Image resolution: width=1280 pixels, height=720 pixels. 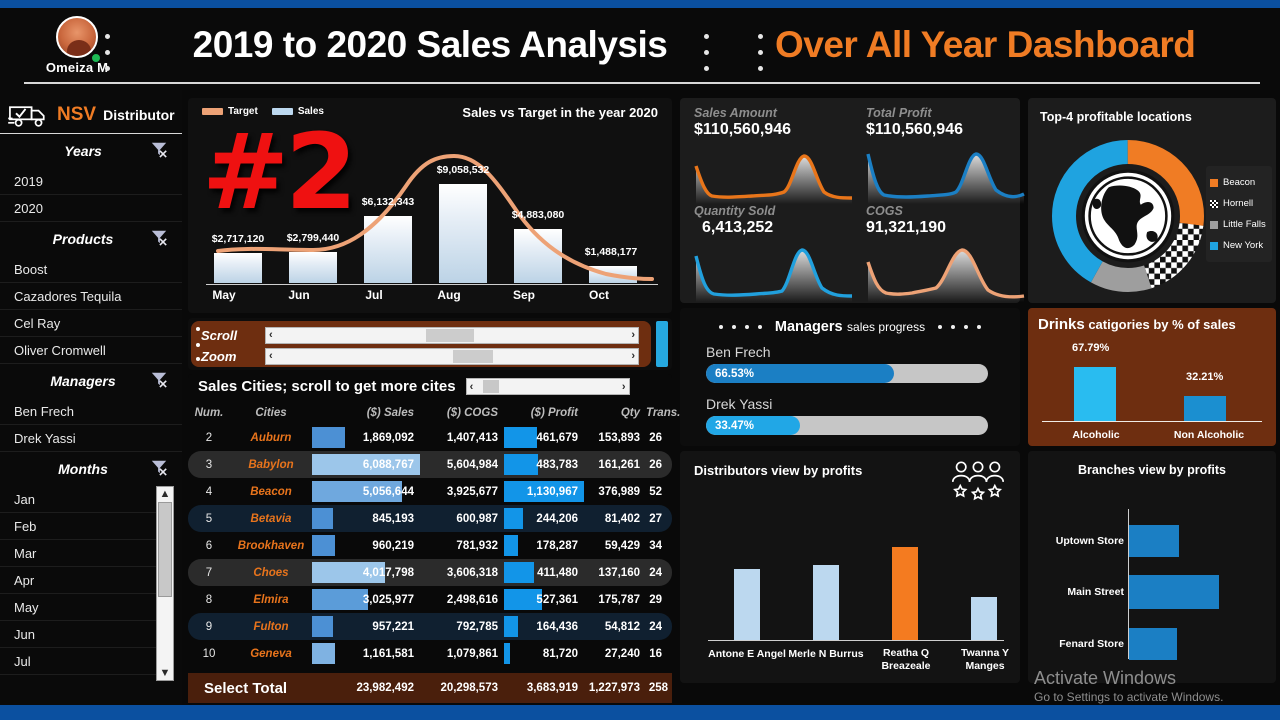 I want to click on cities-scroll-left-icon: ‹, so click(x=472, y=387).